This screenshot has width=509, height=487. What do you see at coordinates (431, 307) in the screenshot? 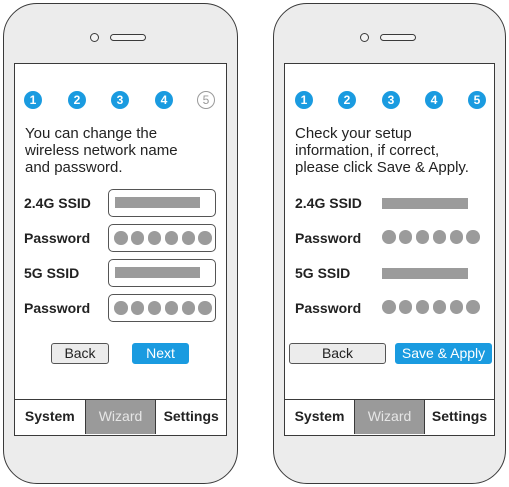
I see `password-5g-mask` at bounding box center [431, 307].